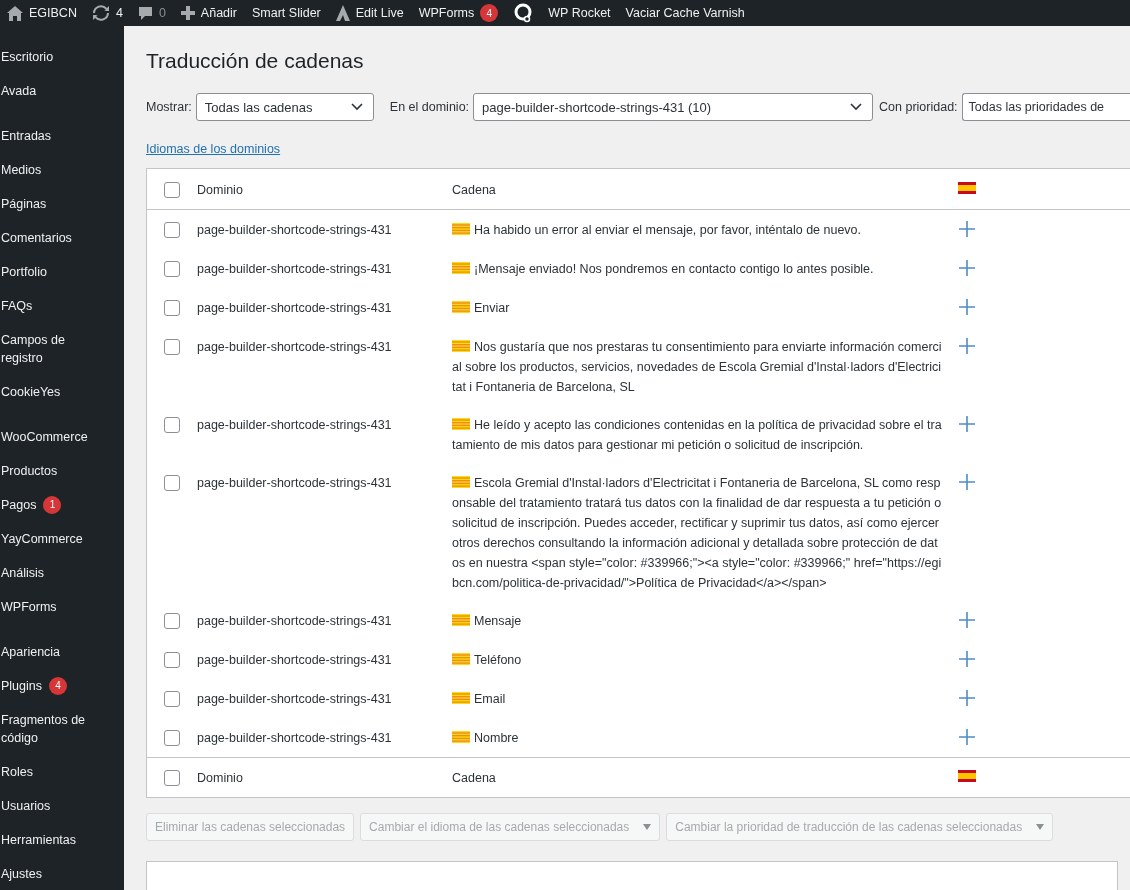 The height and width of the screenshot is (890, 1130). What do you see at coordinates (698, 308) in the screenshot?
I see `string-cell: Enviar` at bounding box center [698, 308].